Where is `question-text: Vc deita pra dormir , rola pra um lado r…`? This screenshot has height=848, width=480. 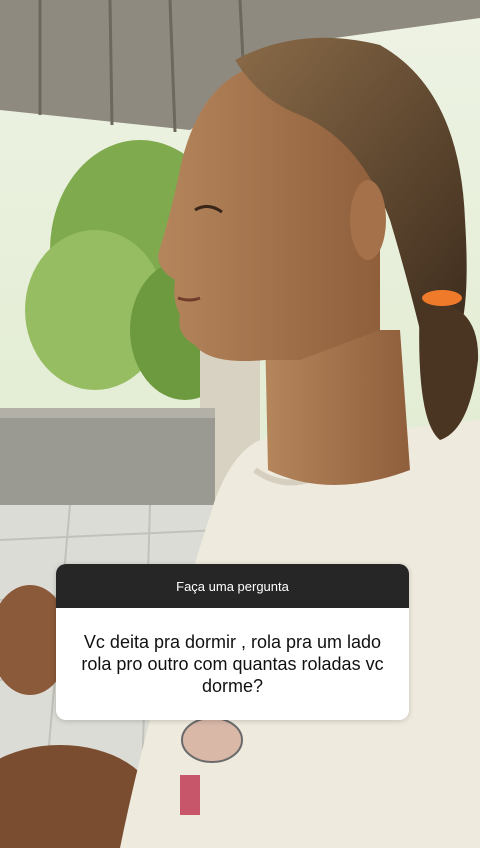
question-text: Vc deita pra dormir , rola pra um lado r… is located at coordinates (232, 664).